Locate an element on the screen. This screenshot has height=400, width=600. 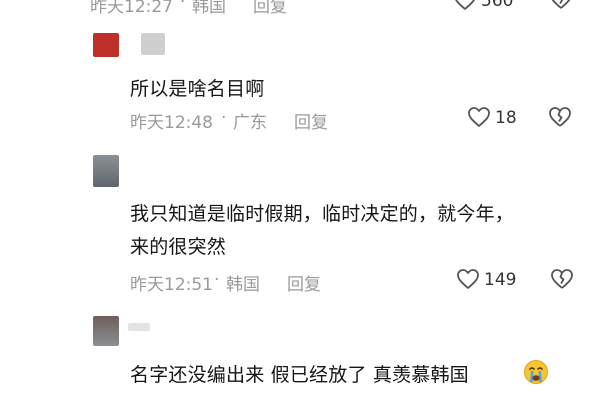
comment-text-line-1: 我只知道是临时假期，临时决定的，就今年， is located at coordinates (322, 214).